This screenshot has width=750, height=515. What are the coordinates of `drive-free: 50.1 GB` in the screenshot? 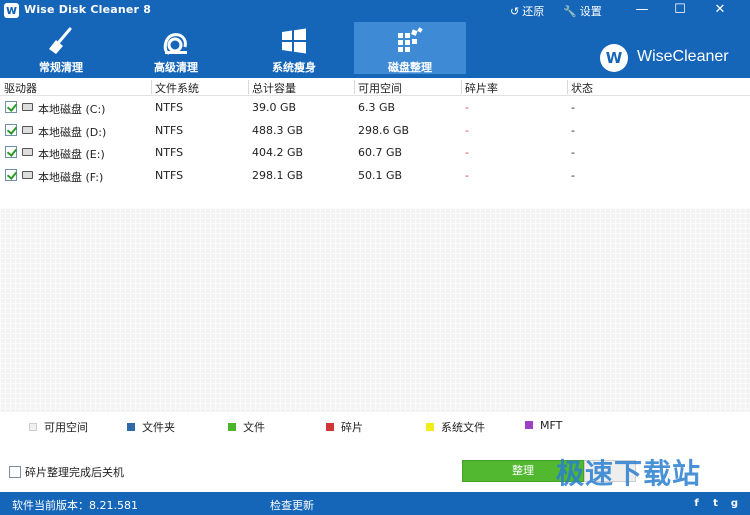 It's located at (380, 175).